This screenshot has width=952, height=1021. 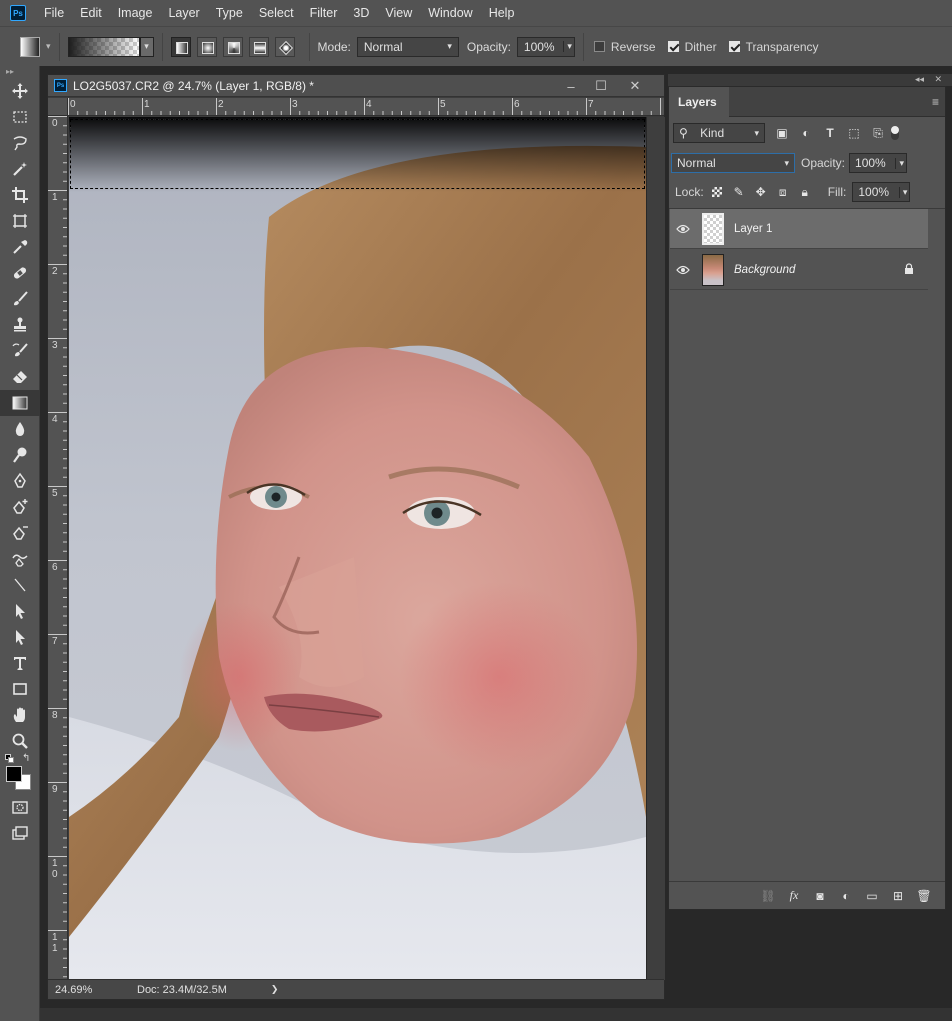 What do you see at coordinates (20, 169) in the screenshot?
I see `magic-wand-icon` at bounding box center [20, 169].